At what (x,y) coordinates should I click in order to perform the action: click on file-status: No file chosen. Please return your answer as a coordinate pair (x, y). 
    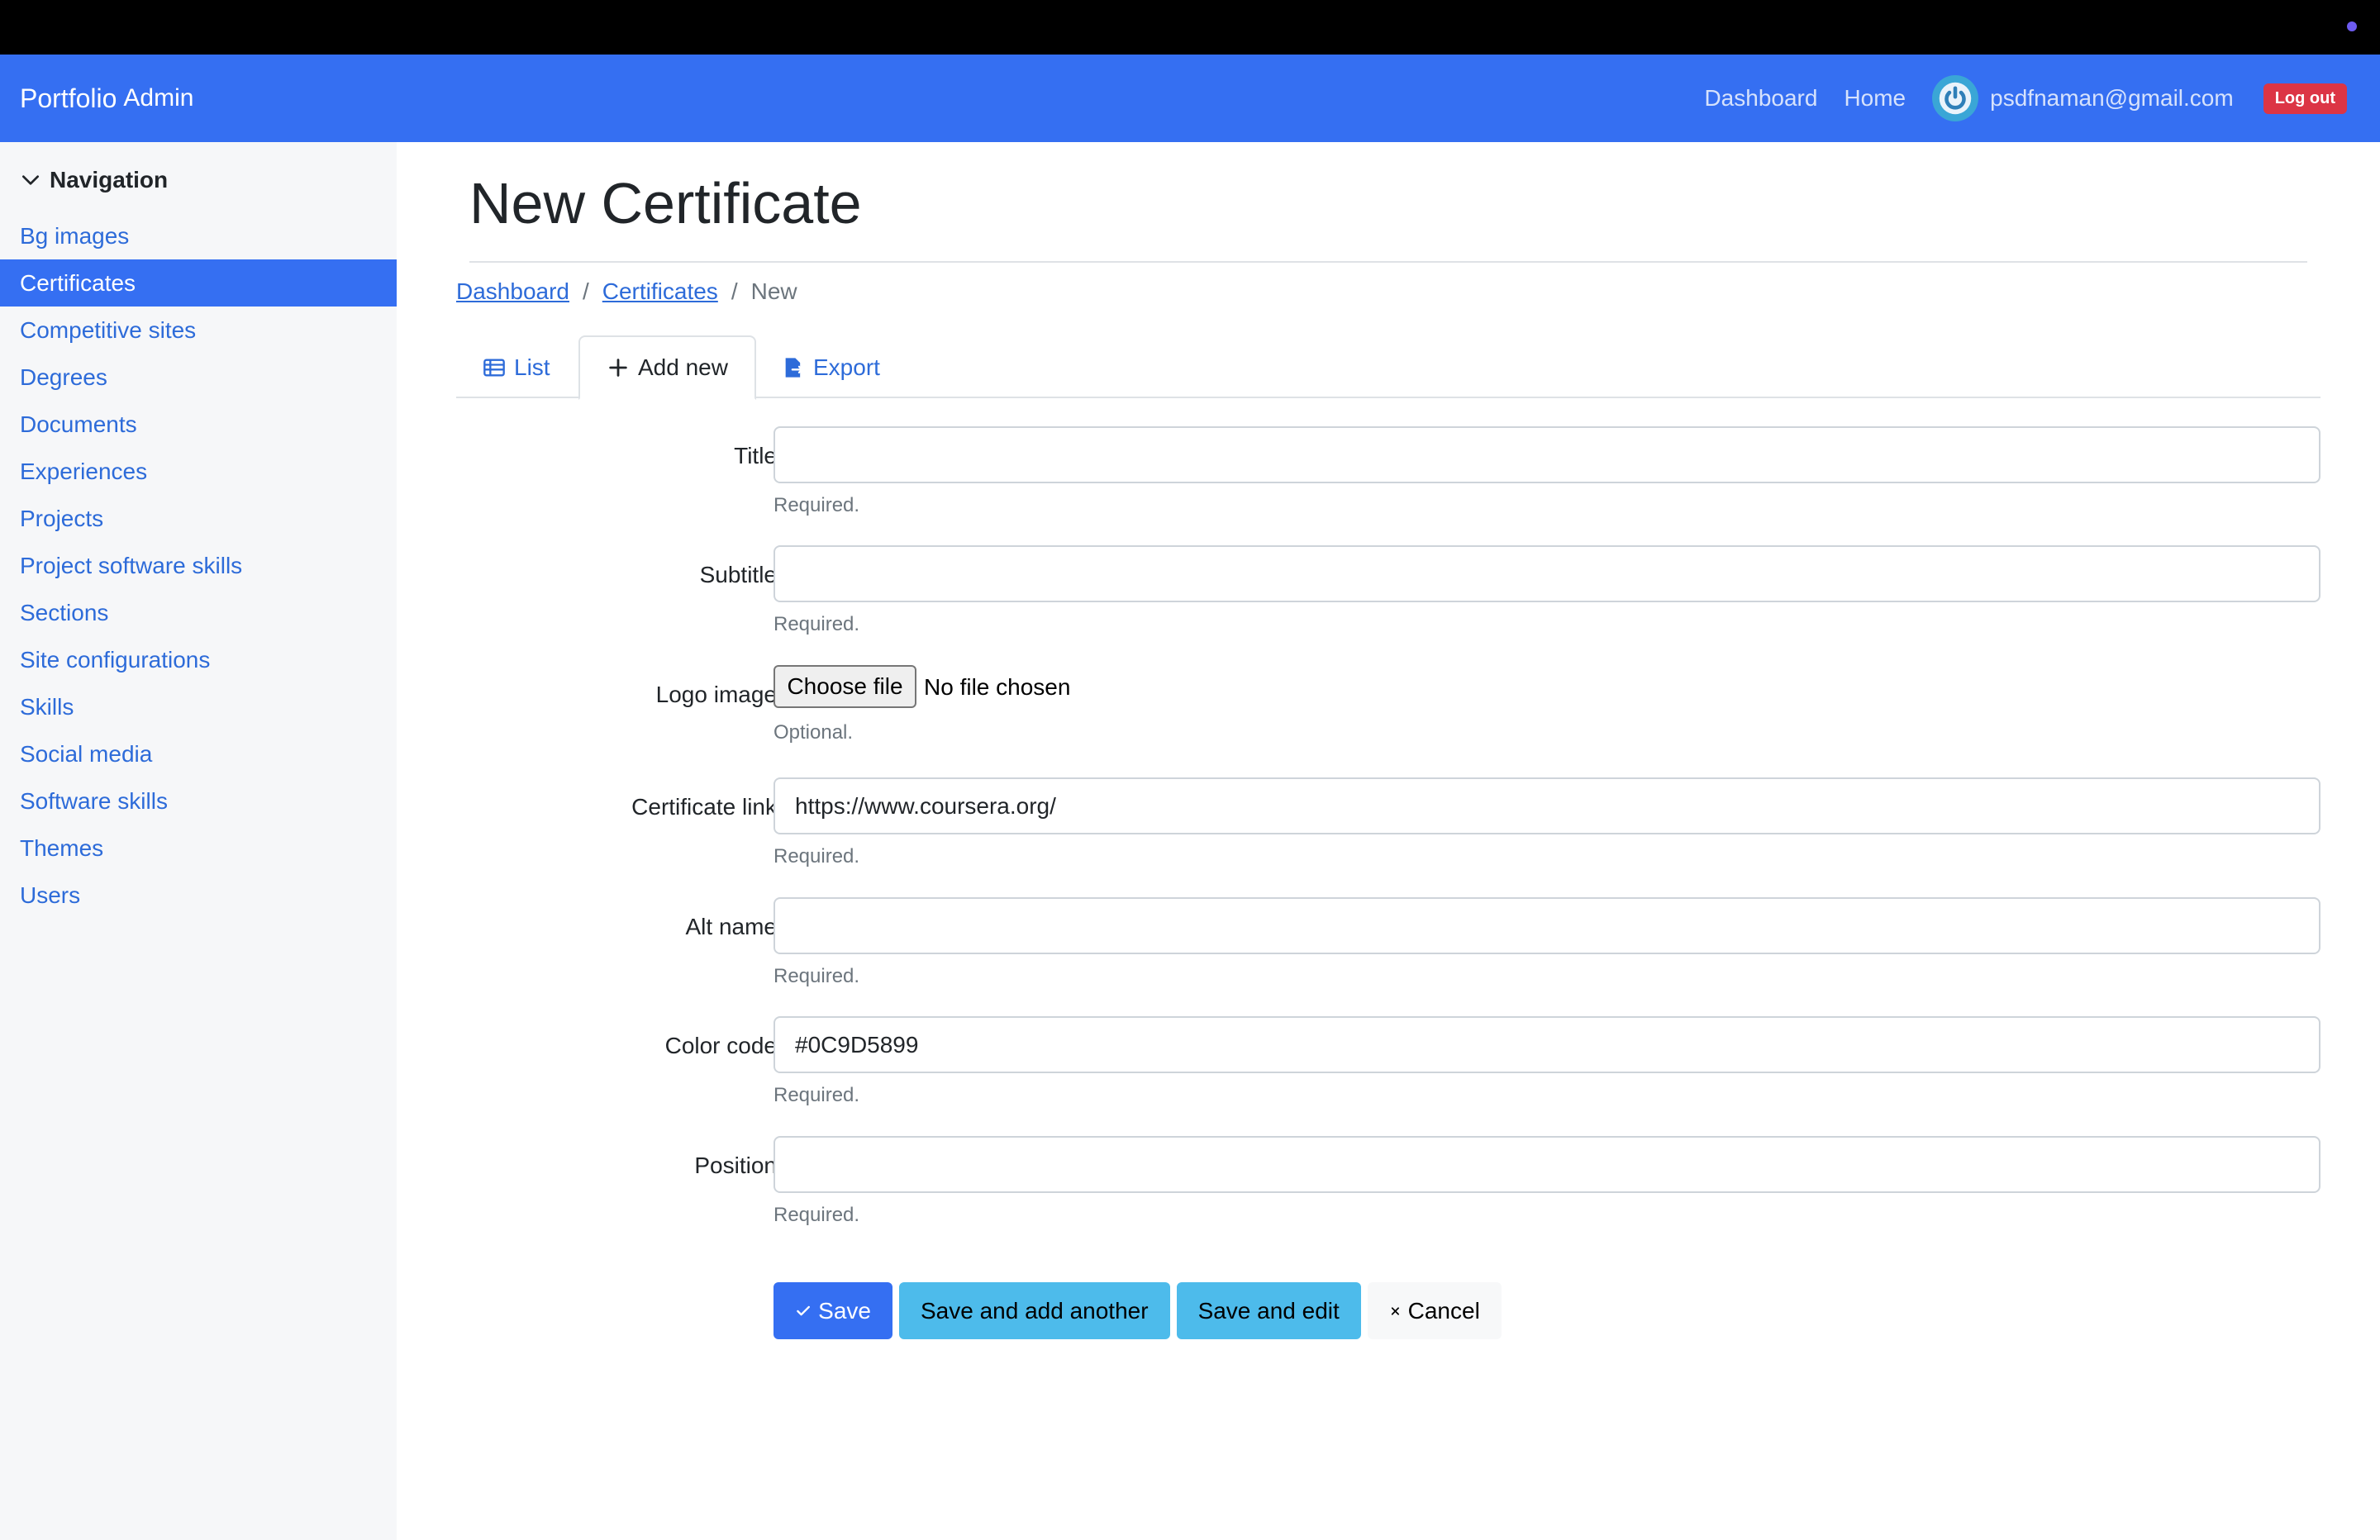
    Looking at the image, I should click on (997, 687).